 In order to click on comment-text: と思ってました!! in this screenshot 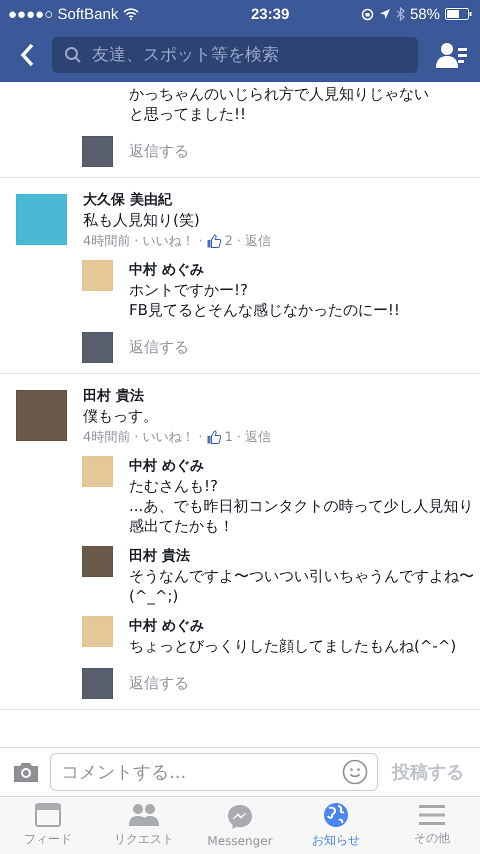, I will do `click(188, 114)`.